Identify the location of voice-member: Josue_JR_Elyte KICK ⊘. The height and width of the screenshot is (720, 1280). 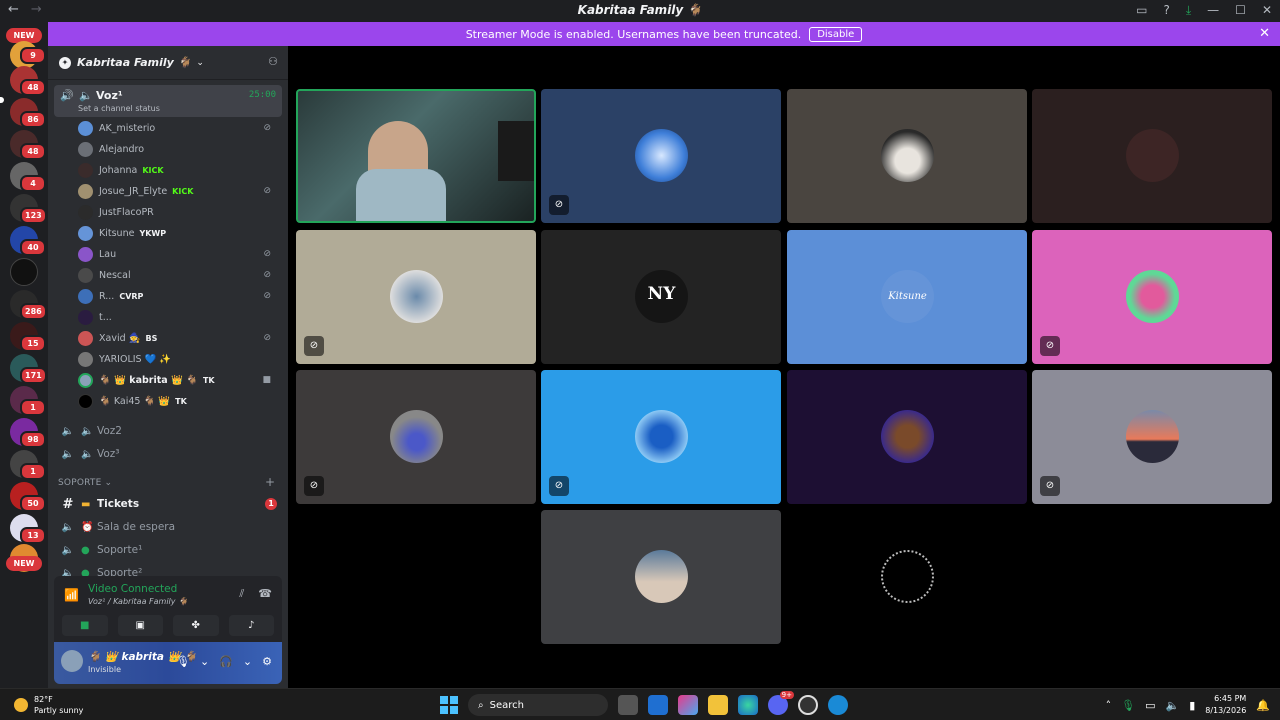
(180, 191).